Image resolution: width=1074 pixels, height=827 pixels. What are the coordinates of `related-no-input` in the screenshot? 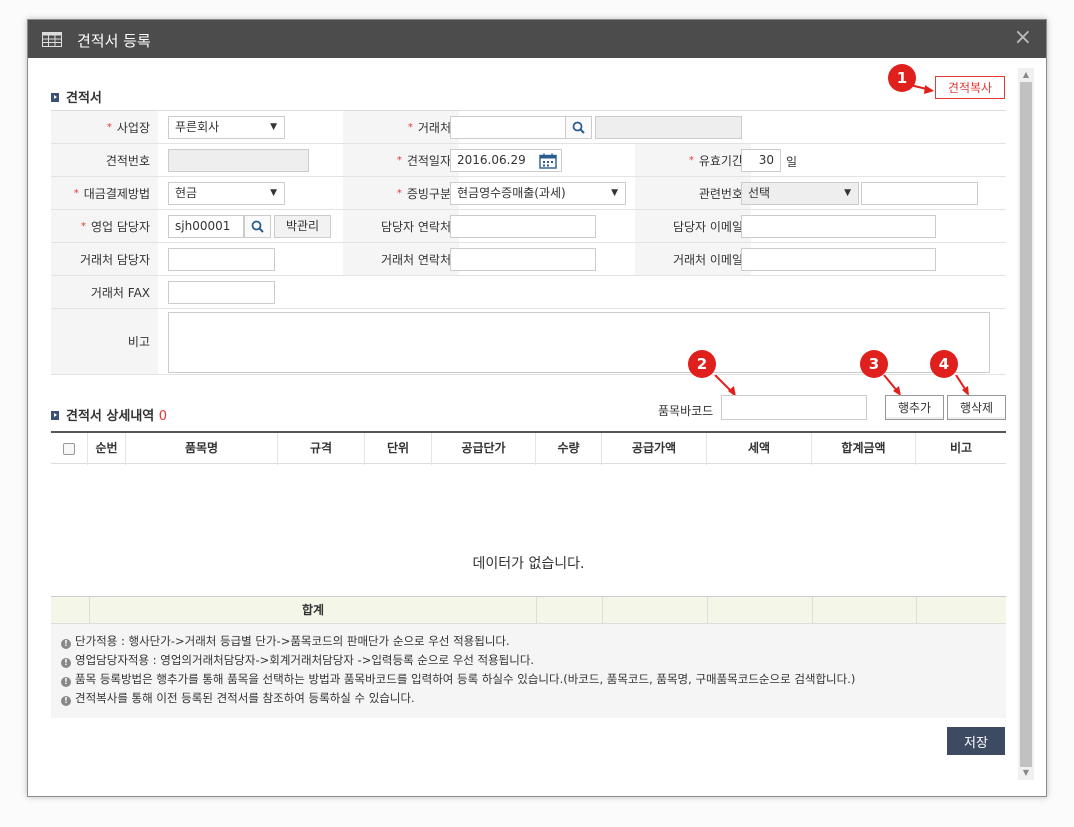 It's located at (919, 193).